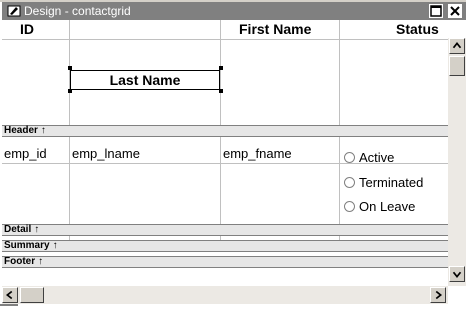 The height and width of the screenshot is (310, 466). I want to click on window-title: Design - contactgrid, so click(77, 11).